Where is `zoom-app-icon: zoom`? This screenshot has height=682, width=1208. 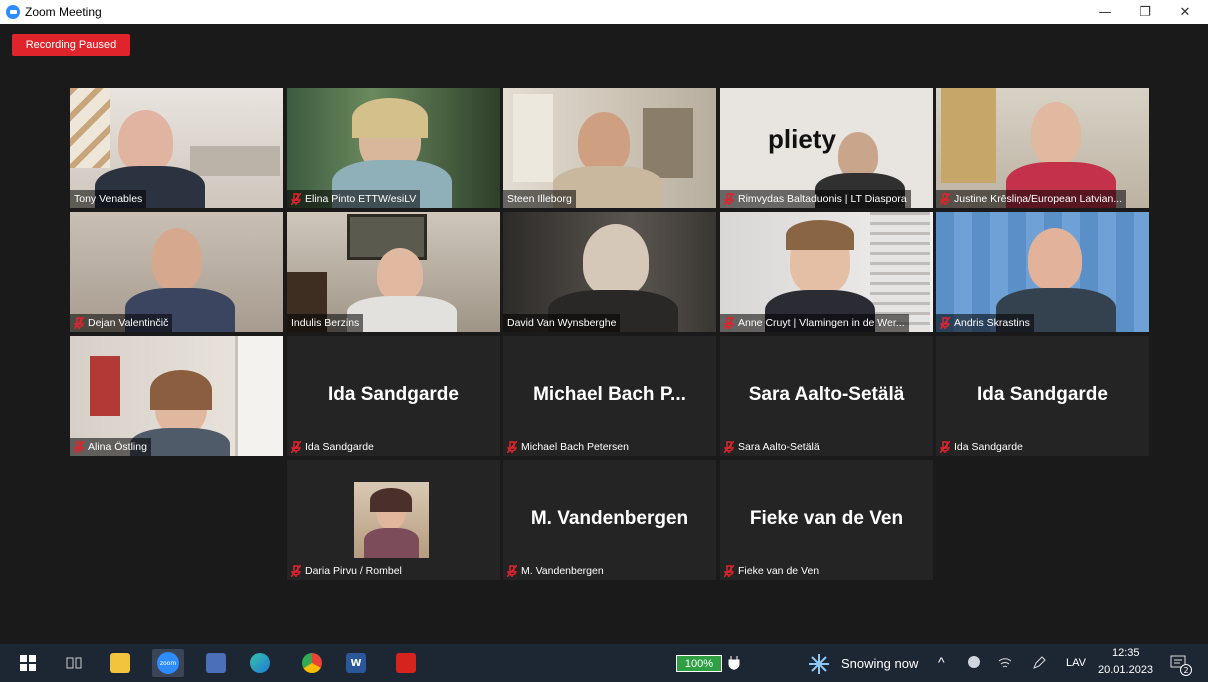 zoom-app-icon: zoom is located at coordinates (168, 663).